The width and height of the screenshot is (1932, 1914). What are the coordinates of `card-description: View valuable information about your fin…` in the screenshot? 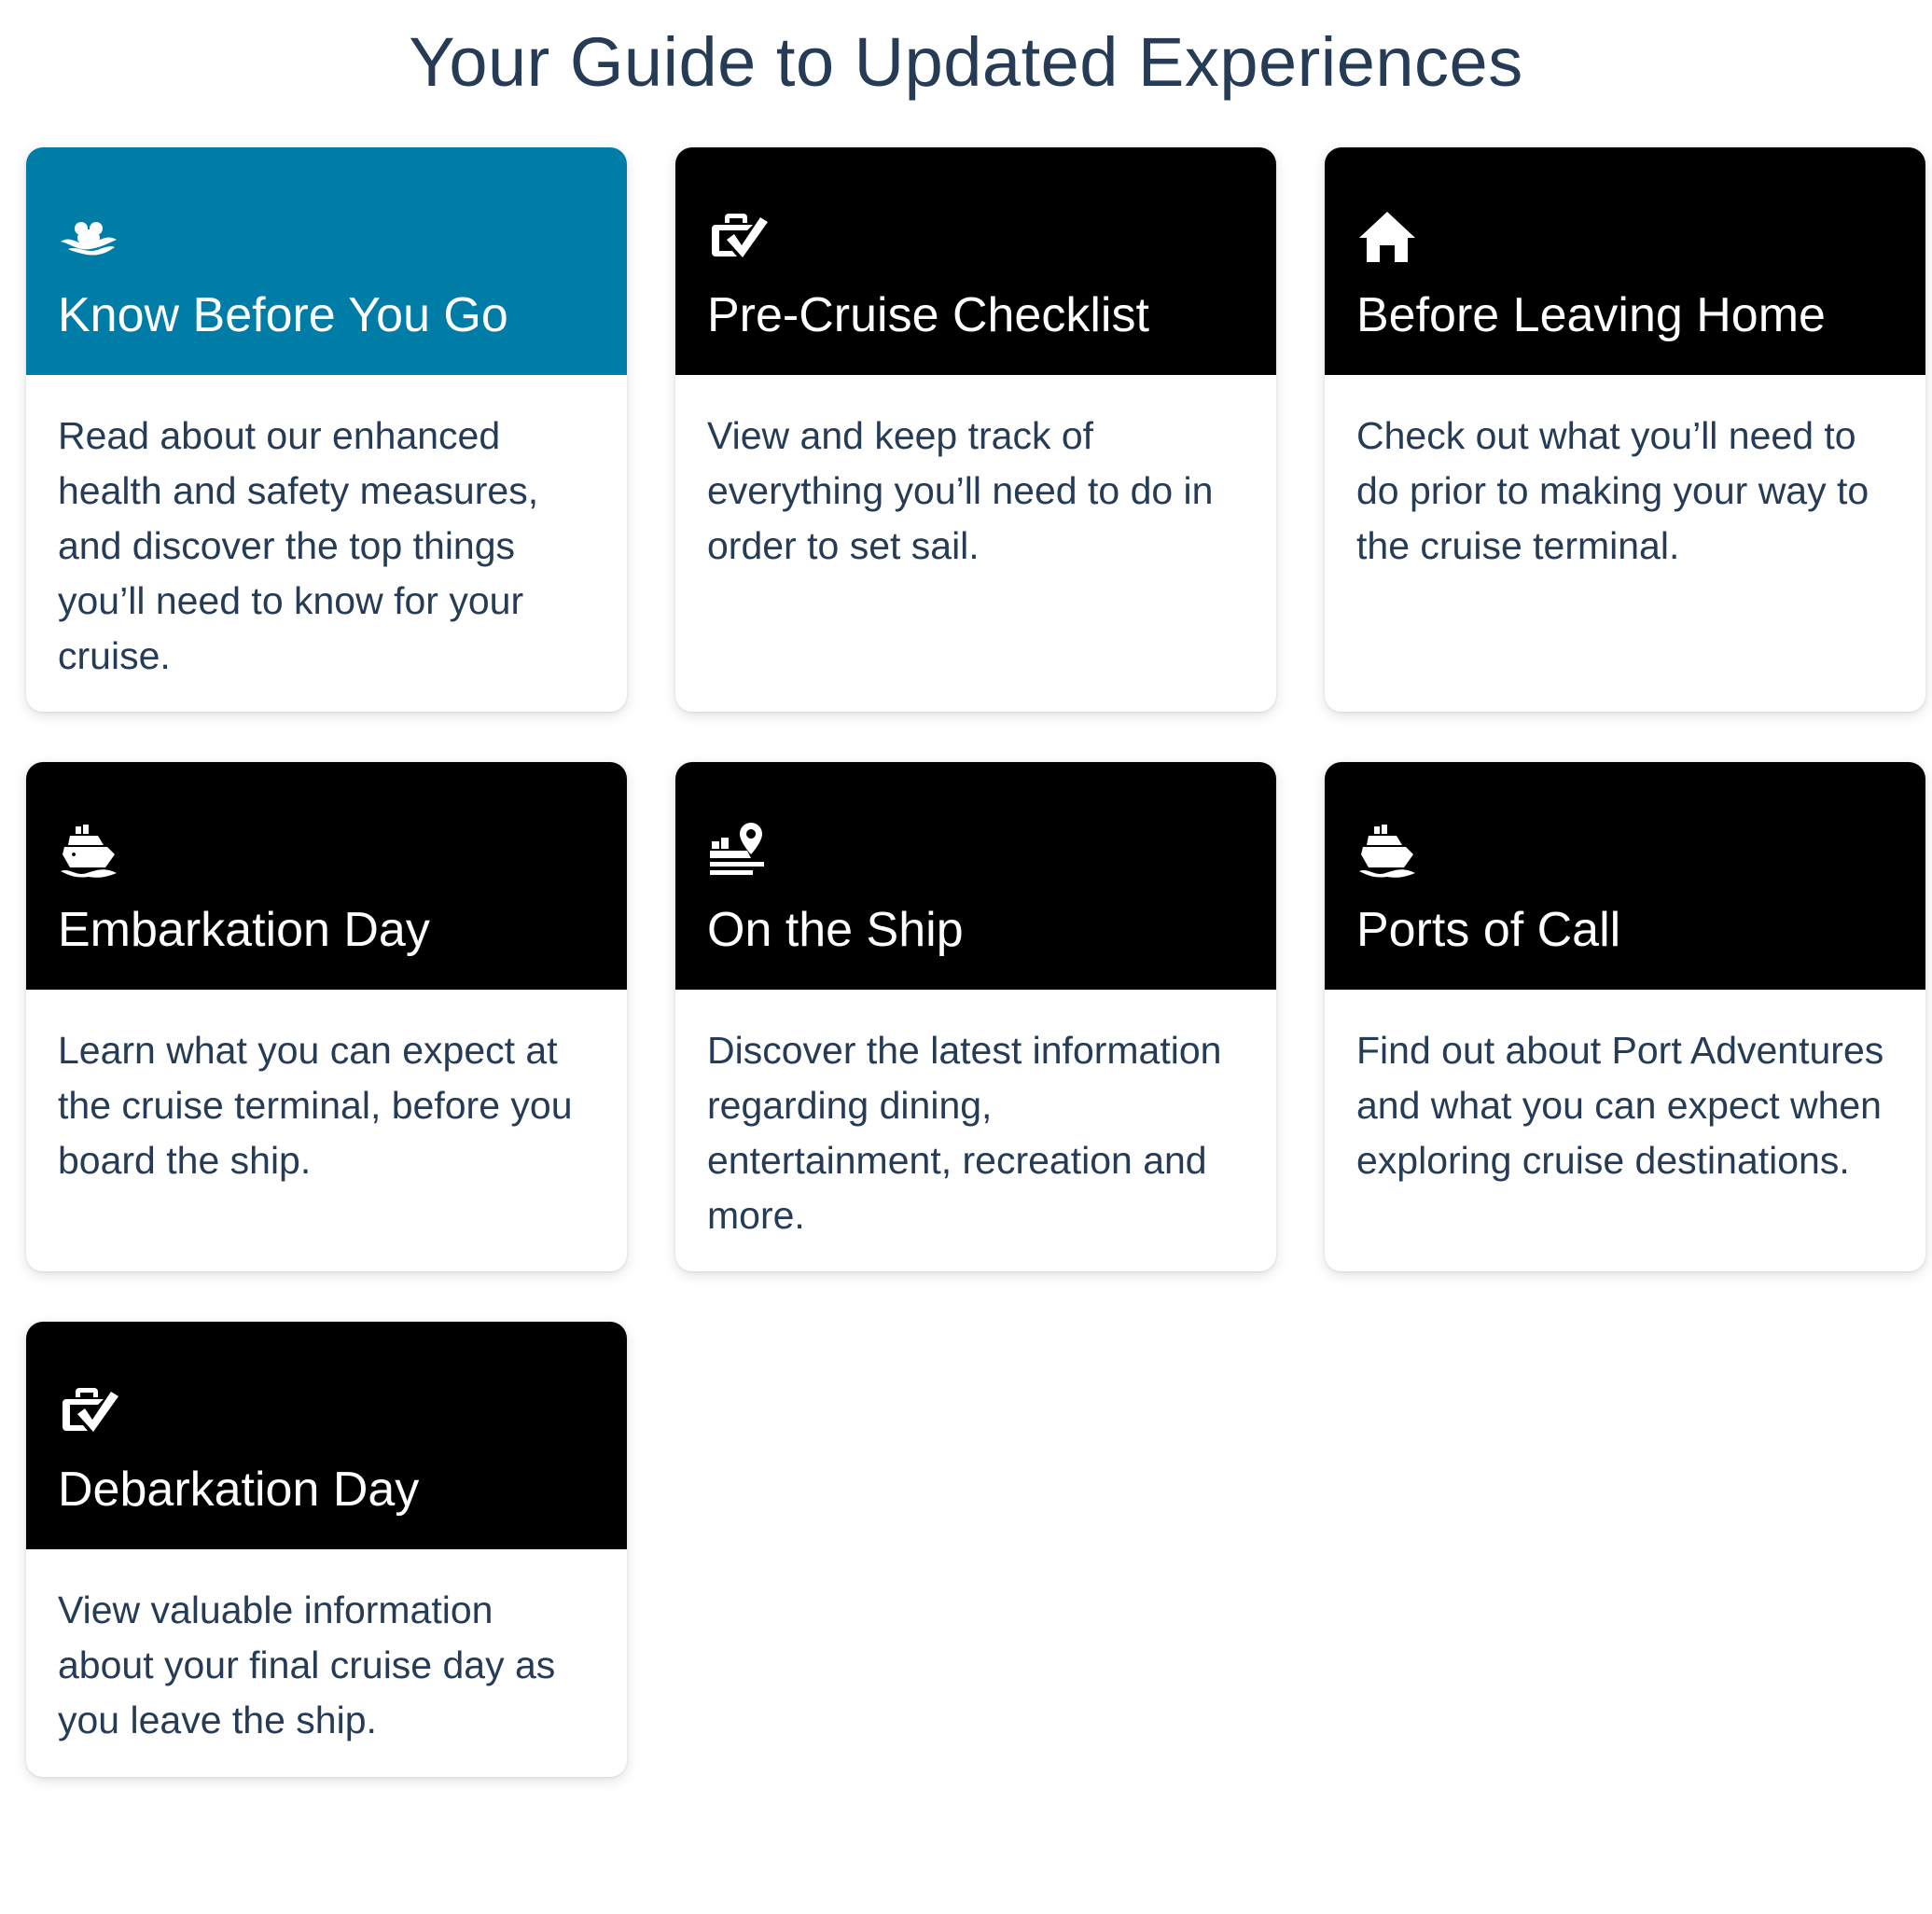 It's located at (307, 1665).